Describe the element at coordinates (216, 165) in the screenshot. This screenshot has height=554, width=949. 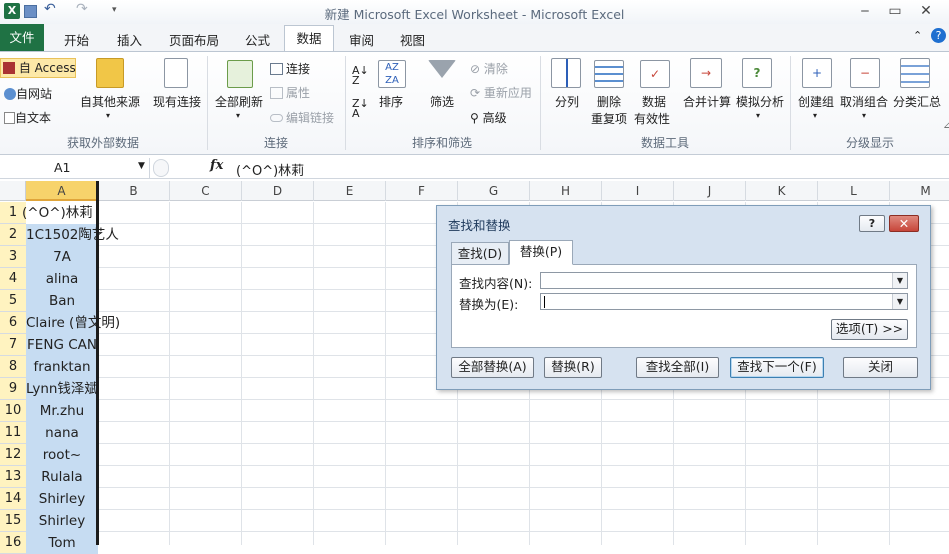
I see `insert-function-icon: fx` at that location.